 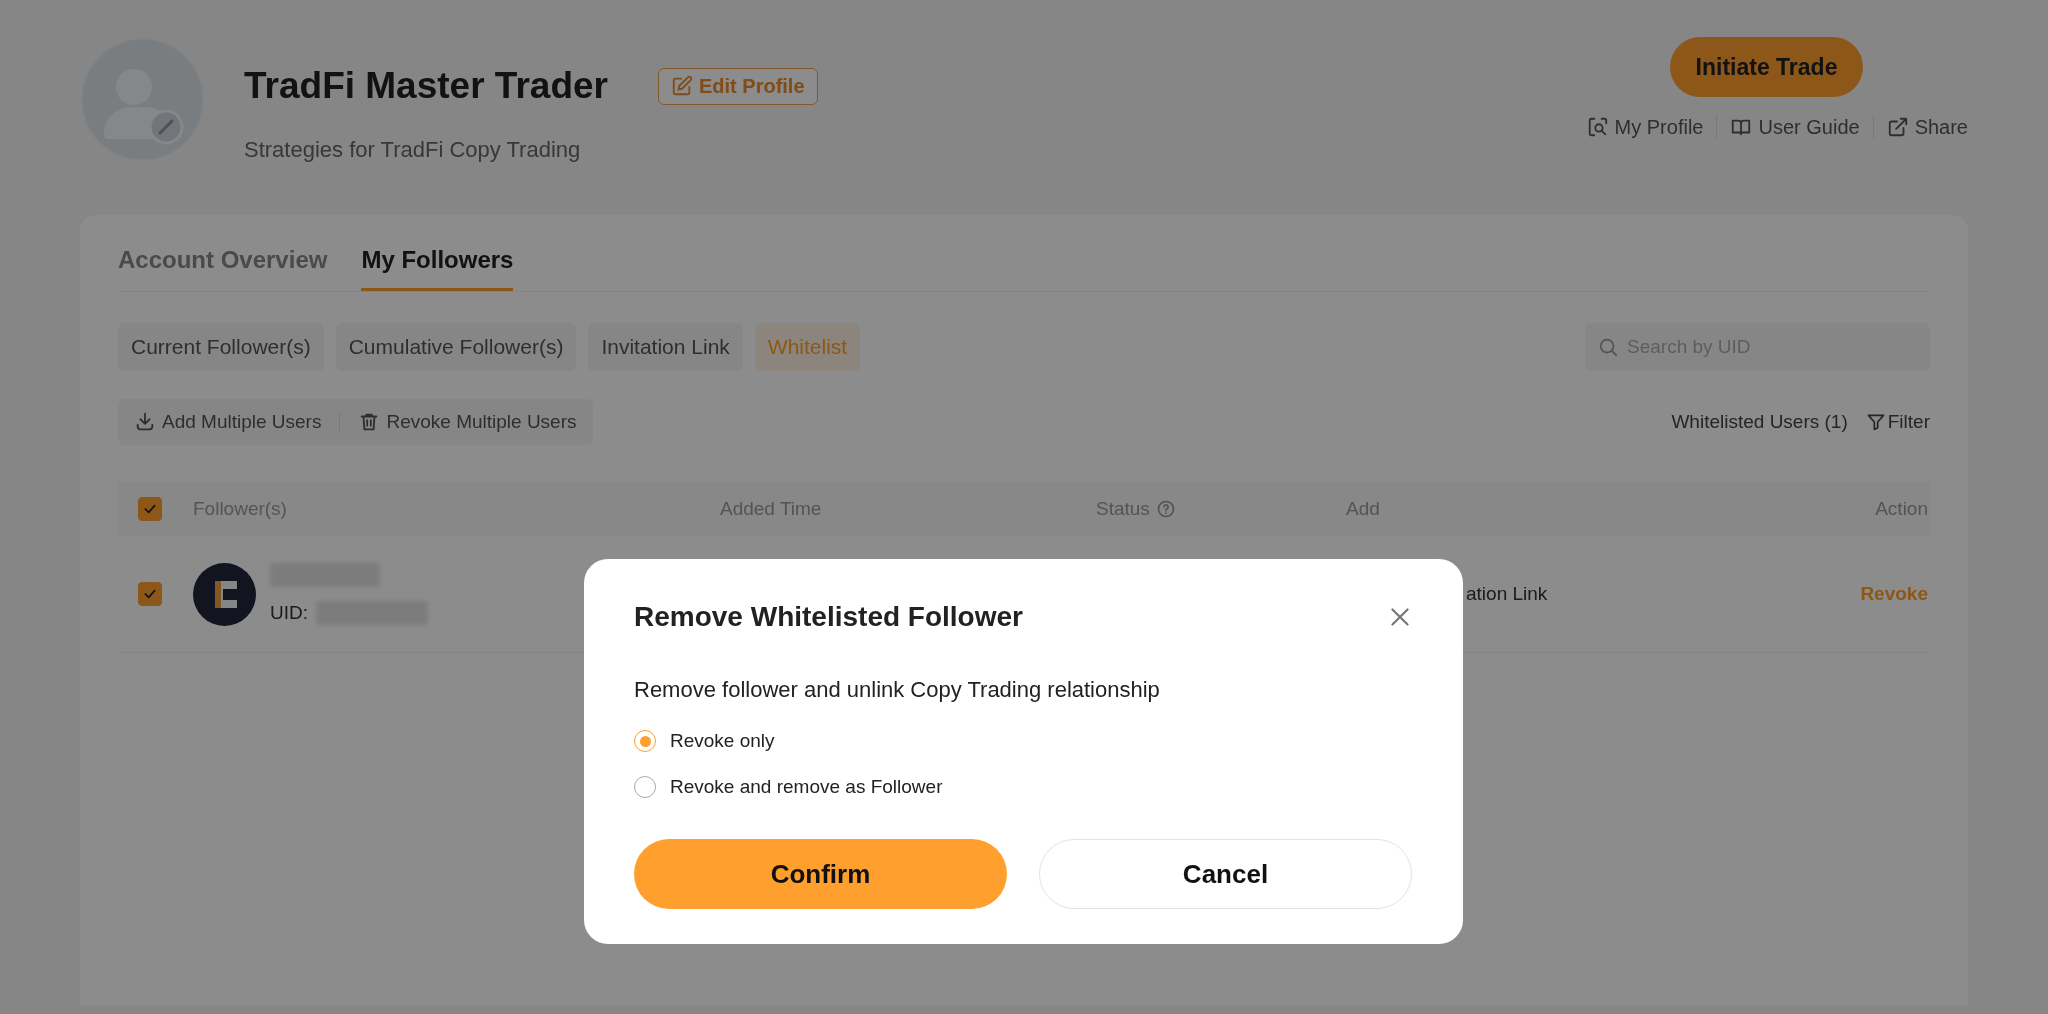 I want to click on toolbar-action: Revoke Multiple Users, so click(x=467, y=422).